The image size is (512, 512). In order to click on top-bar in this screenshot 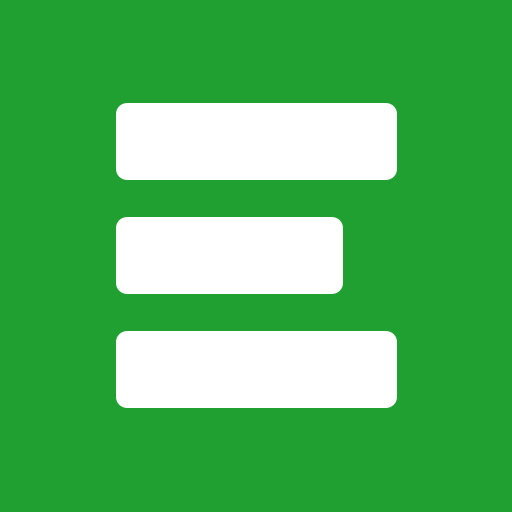, I will do `click(256, 141)`.